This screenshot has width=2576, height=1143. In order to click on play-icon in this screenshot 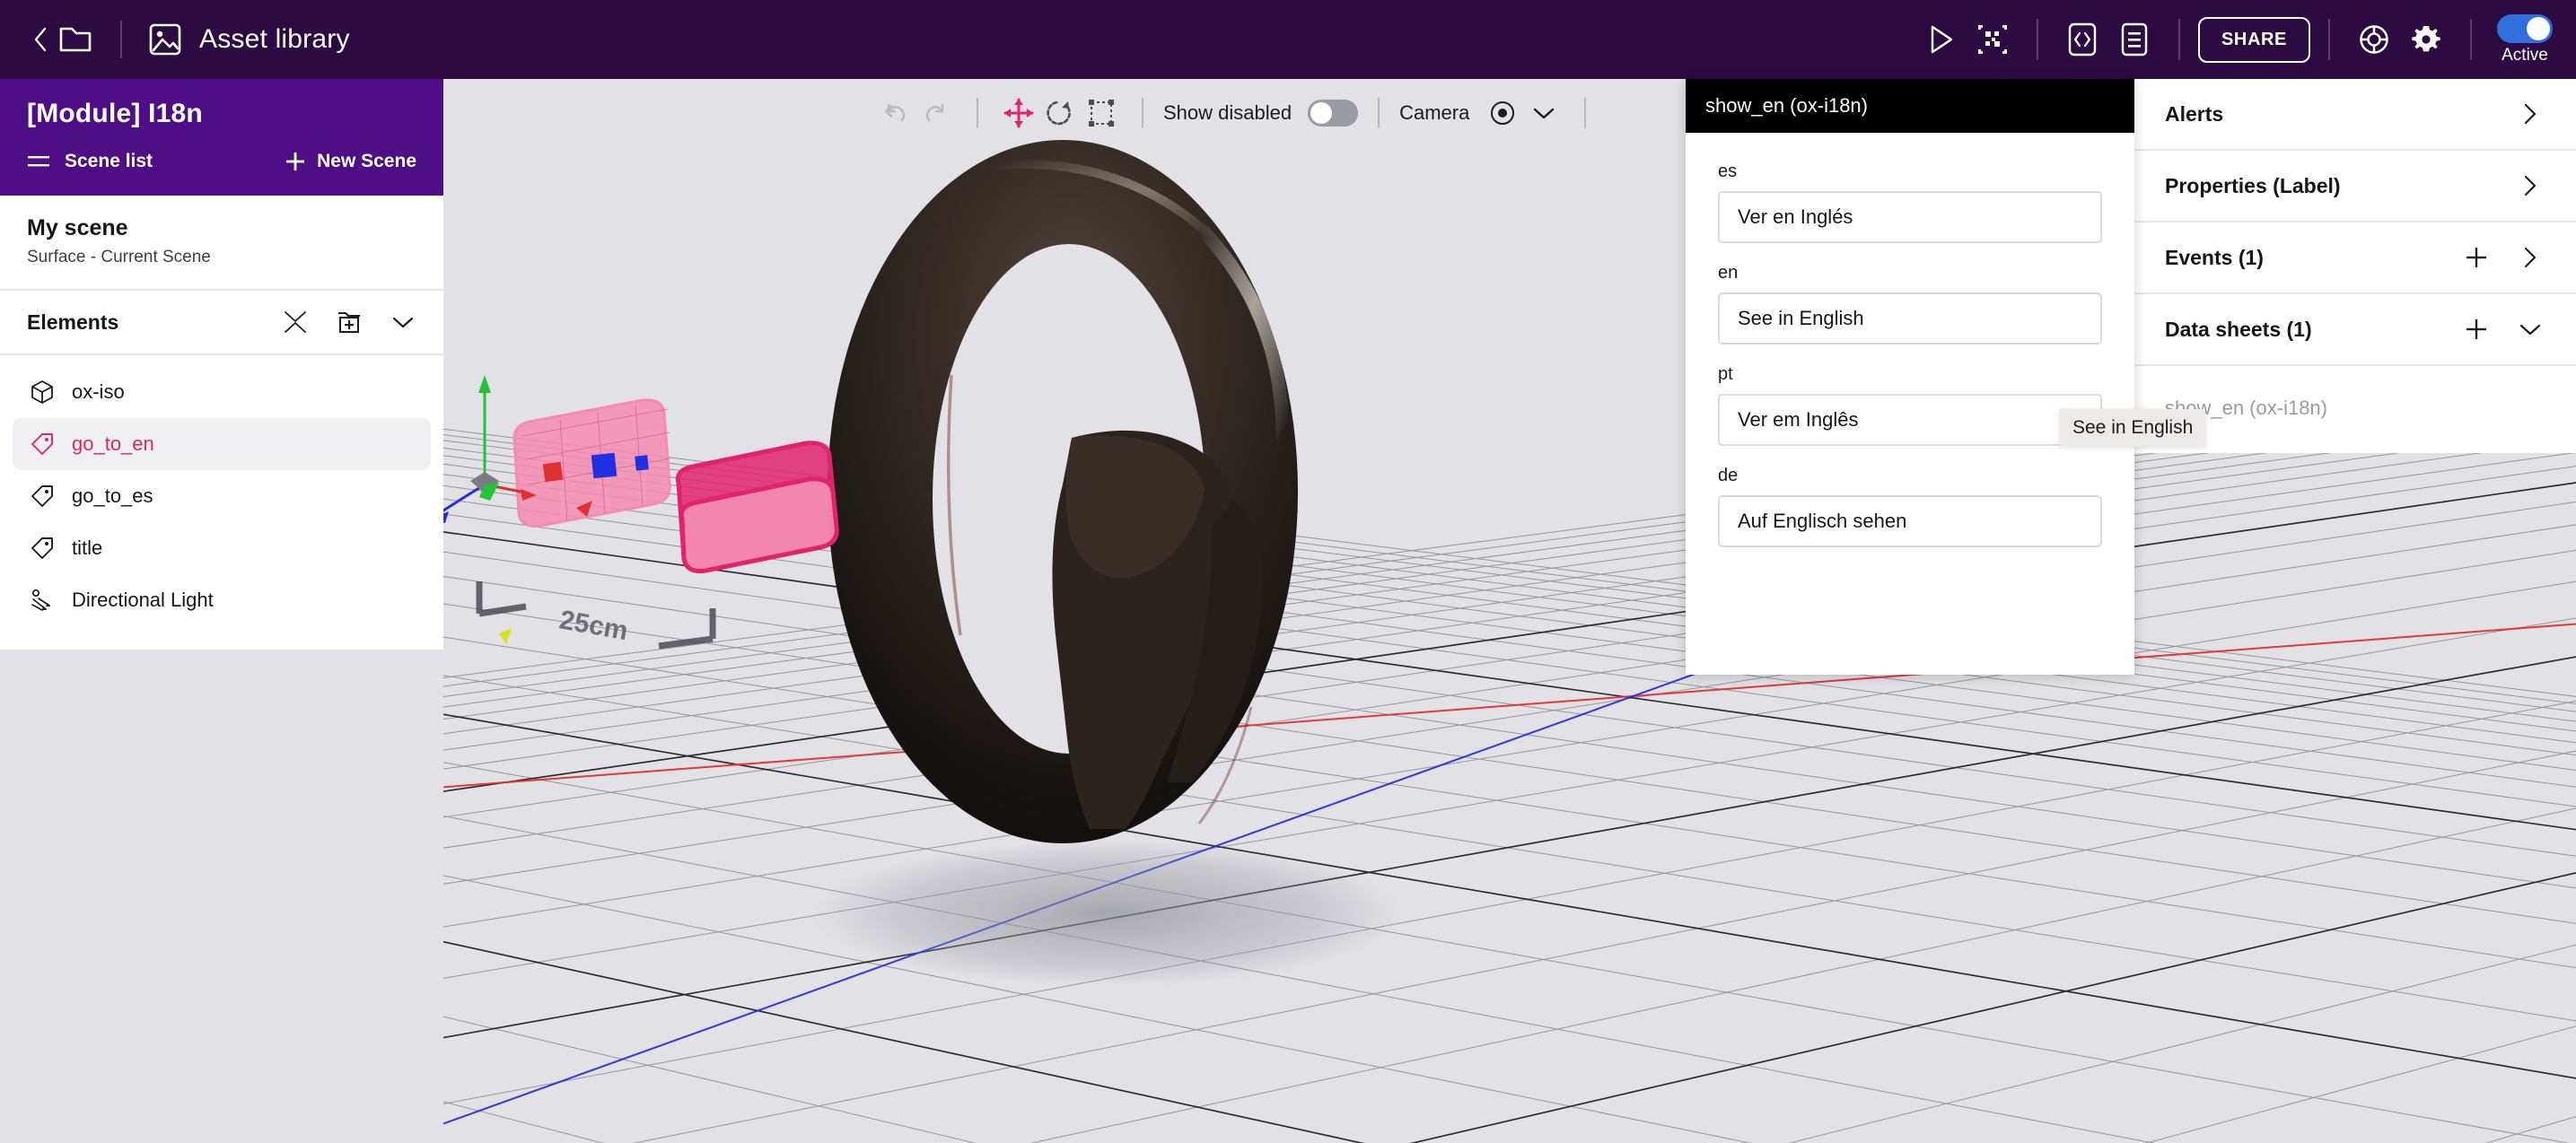, I will do `click(1942, 39)`.